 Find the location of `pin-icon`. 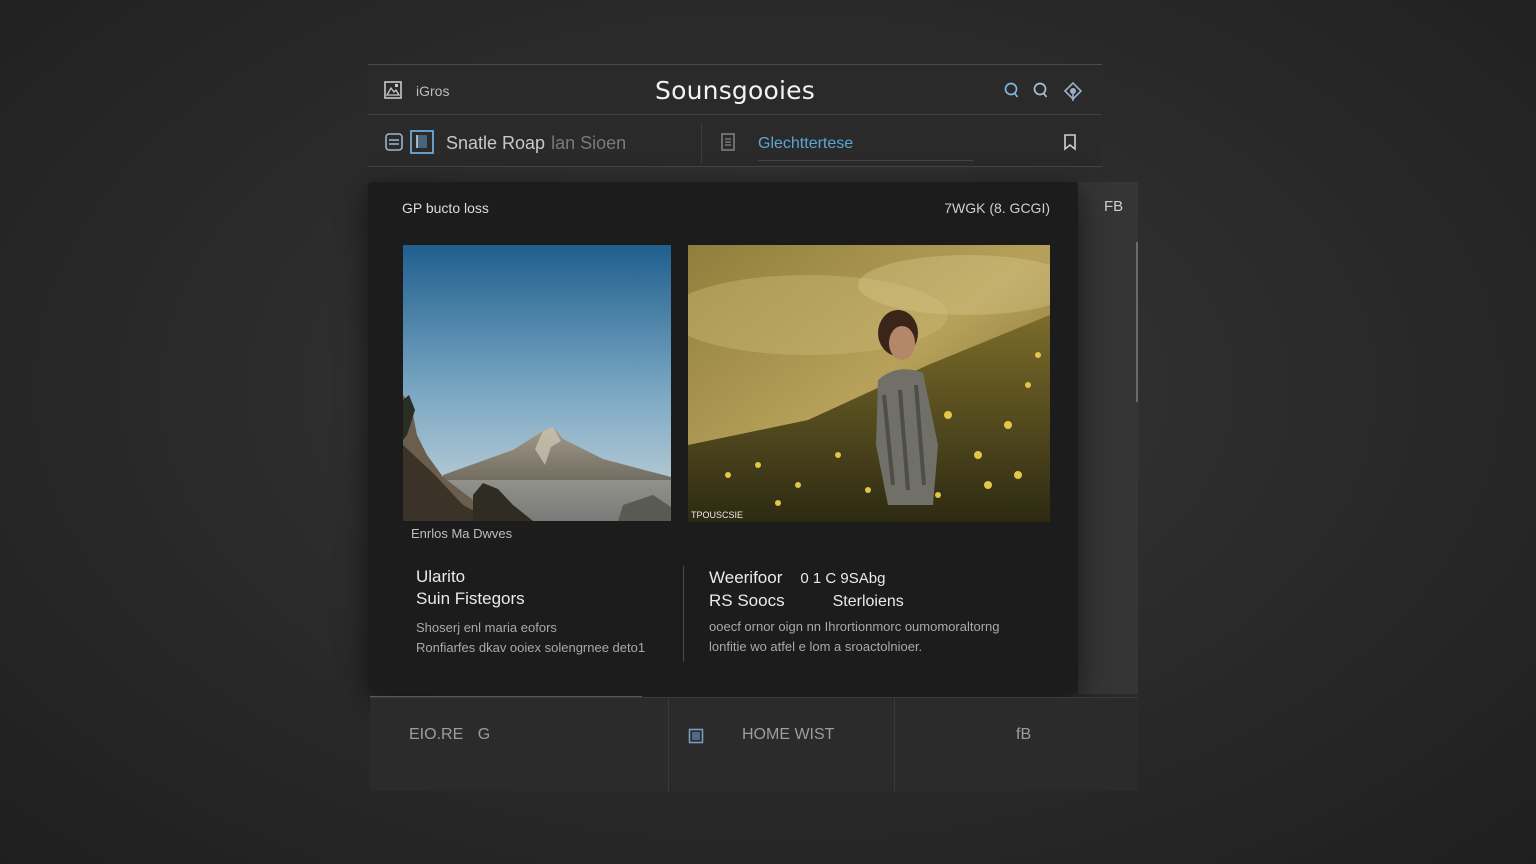

pin-icon is located at coordinates (1073, 91).